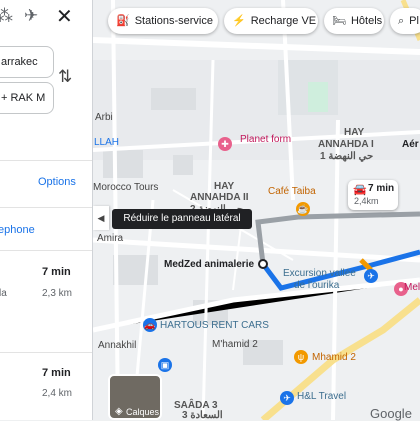  What do you see at coordinates (182, 219) in the screenshot?
I see `collapse-tooltip: Réduire le panneau latéral` at bounding box center [182, 219].